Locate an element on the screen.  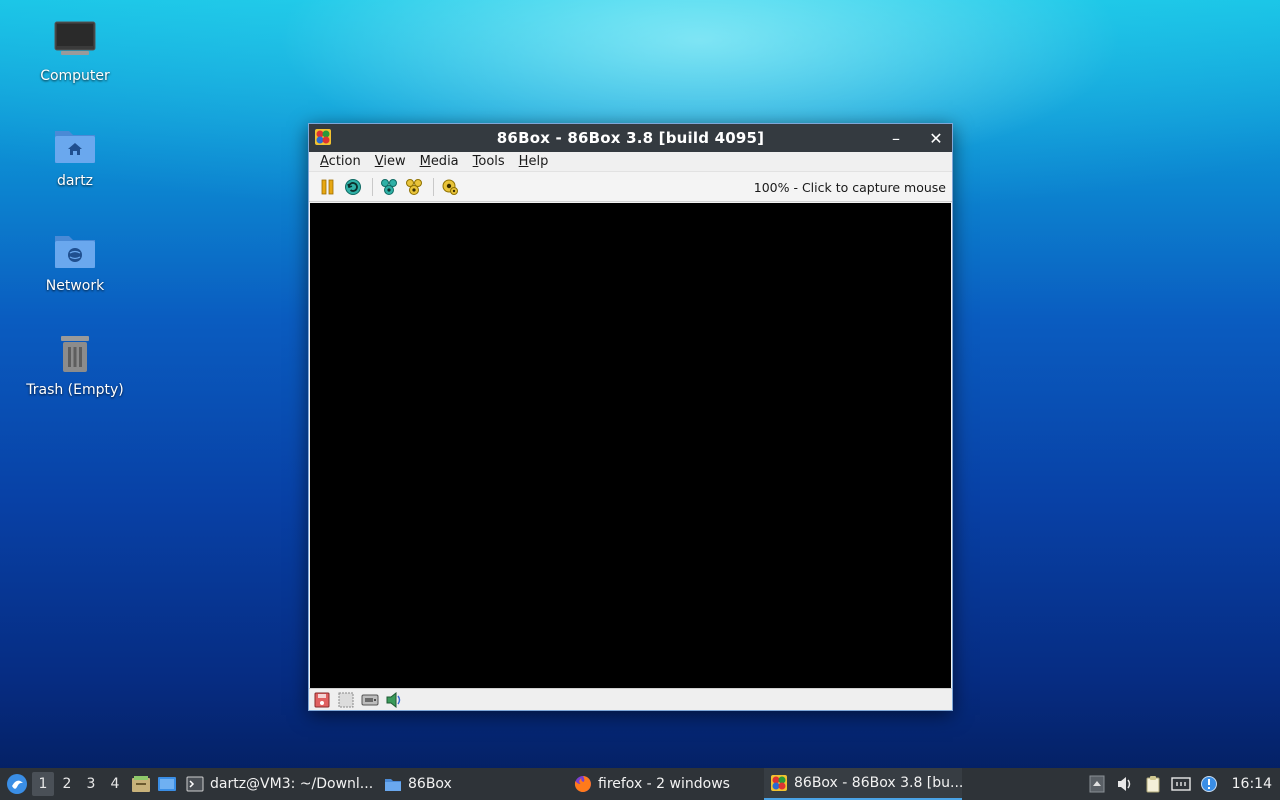
updates-button is located at coordinates (1209, 784).